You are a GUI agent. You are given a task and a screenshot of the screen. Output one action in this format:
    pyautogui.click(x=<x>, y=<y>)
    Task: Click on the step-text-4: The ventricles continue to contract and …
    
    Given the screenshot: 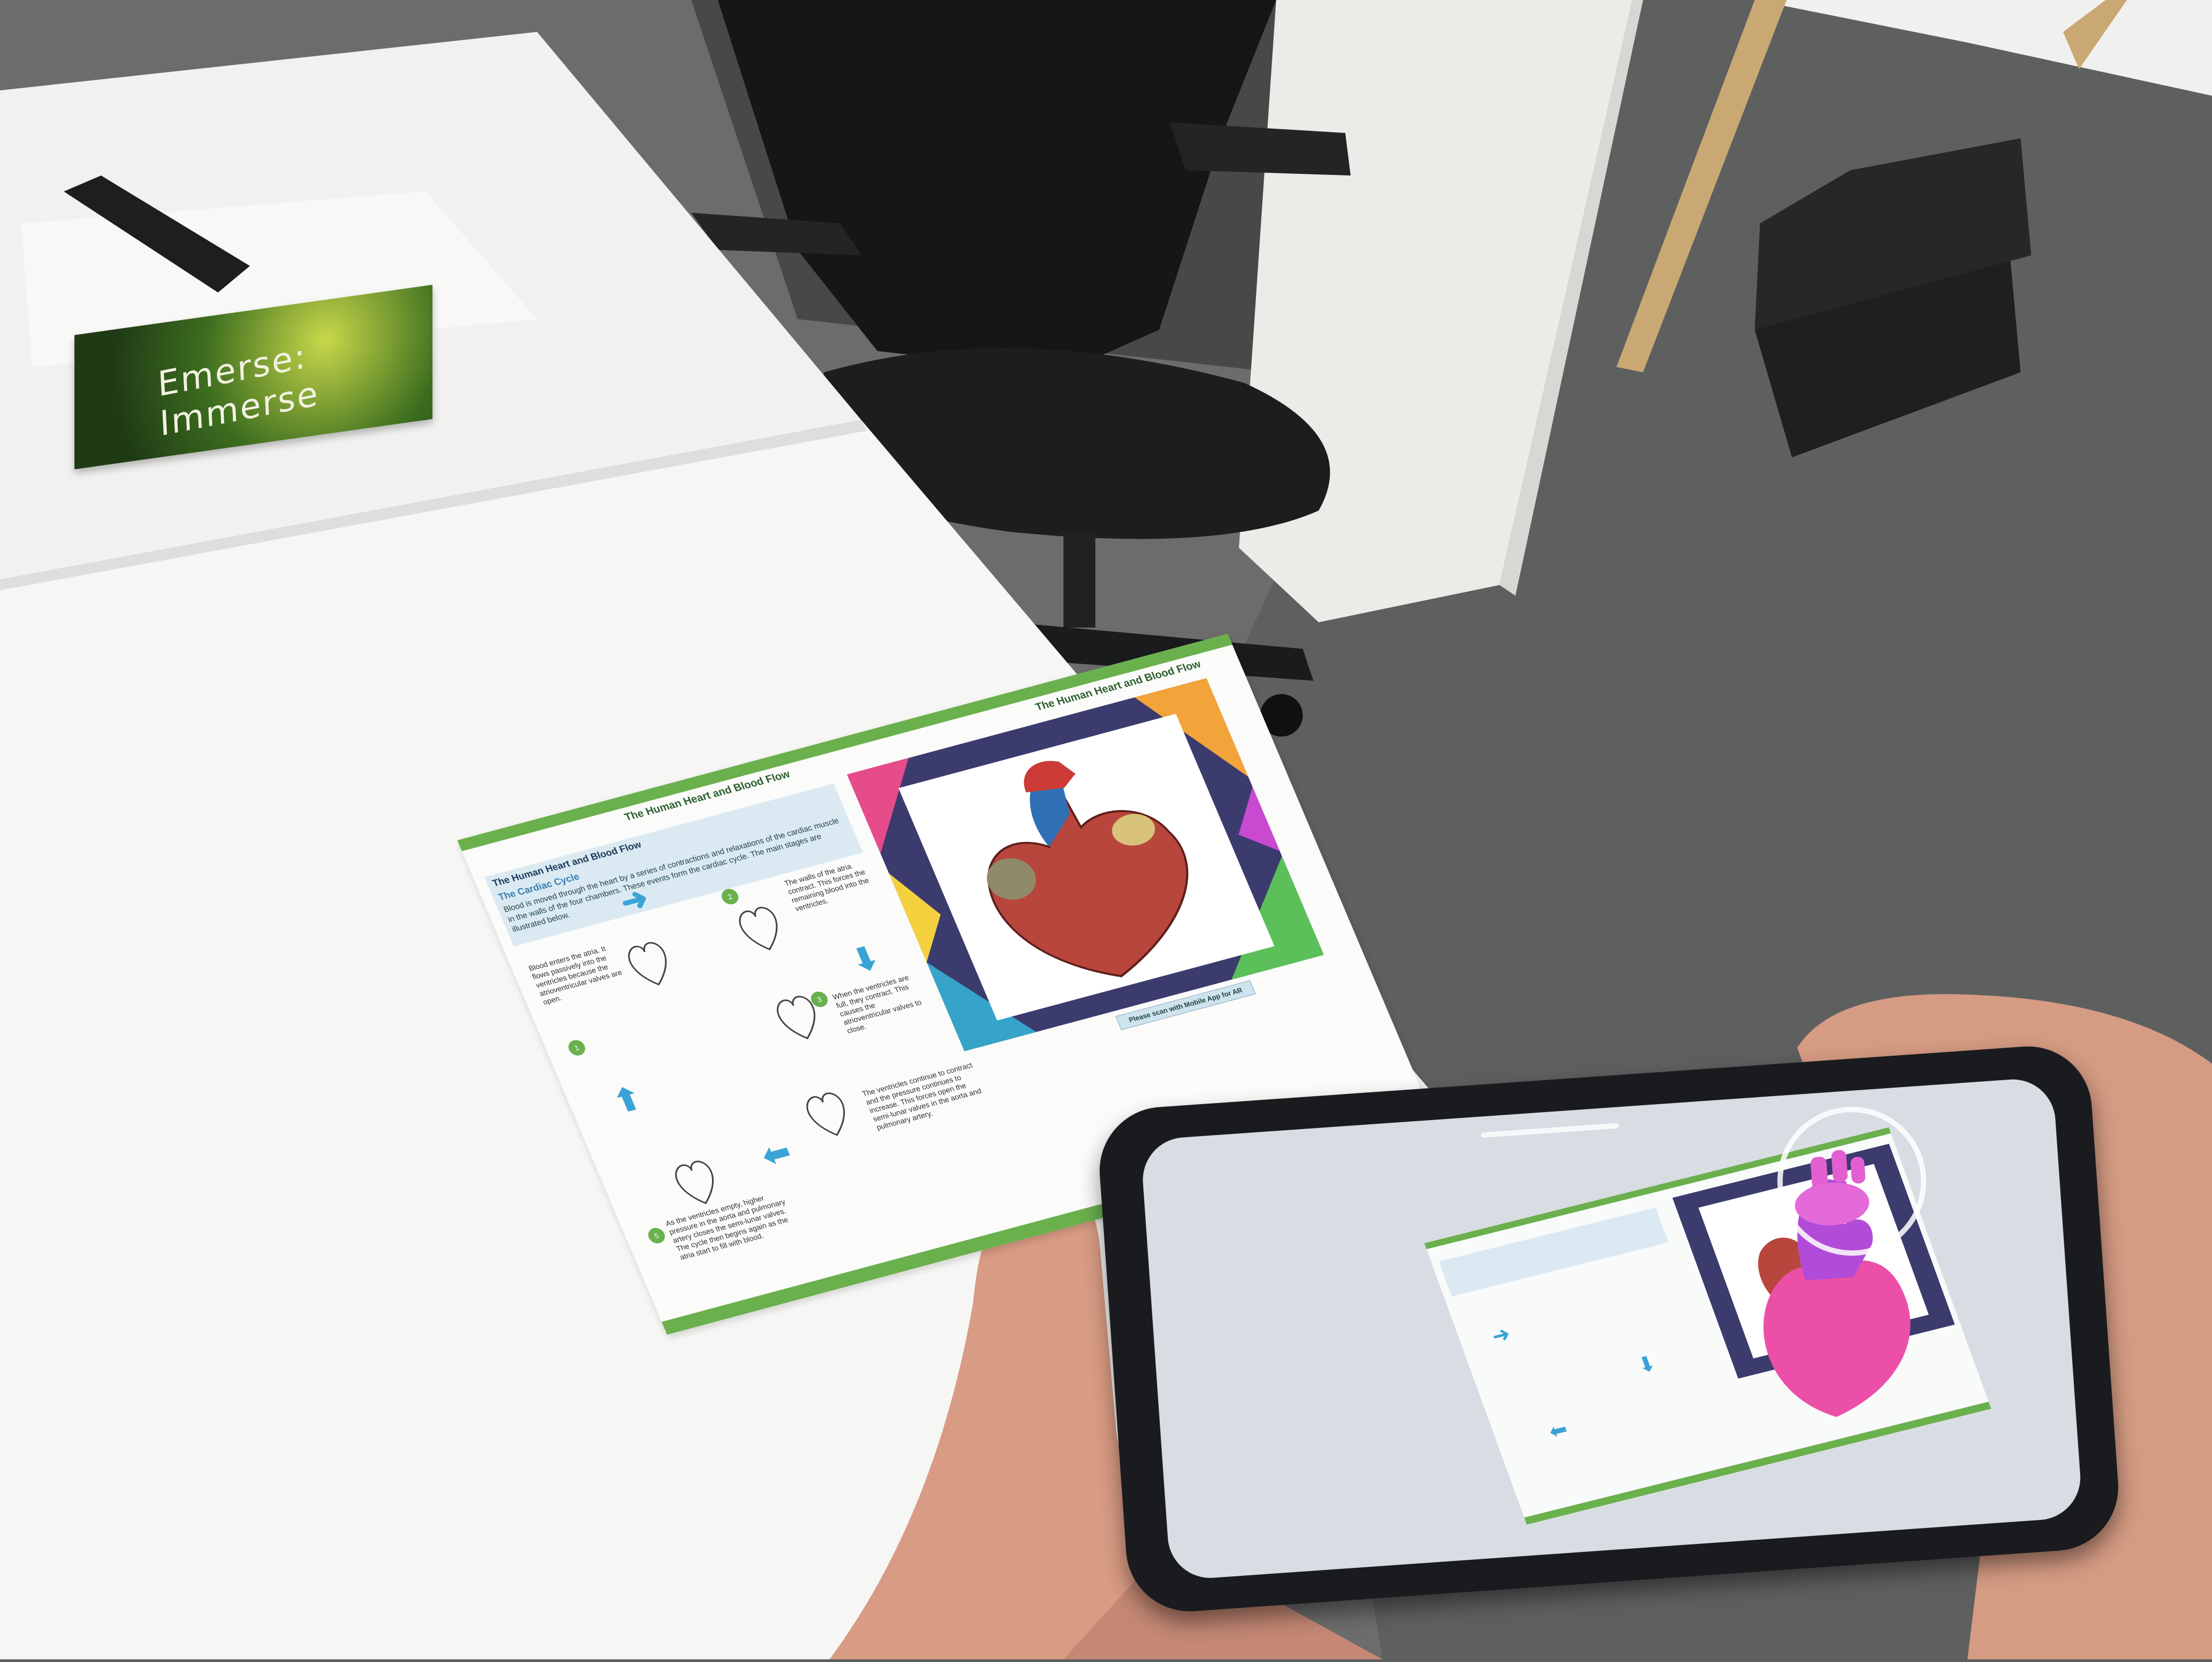 What is the action you would take?
    pyautogui.click(x=921, y=1096)
    